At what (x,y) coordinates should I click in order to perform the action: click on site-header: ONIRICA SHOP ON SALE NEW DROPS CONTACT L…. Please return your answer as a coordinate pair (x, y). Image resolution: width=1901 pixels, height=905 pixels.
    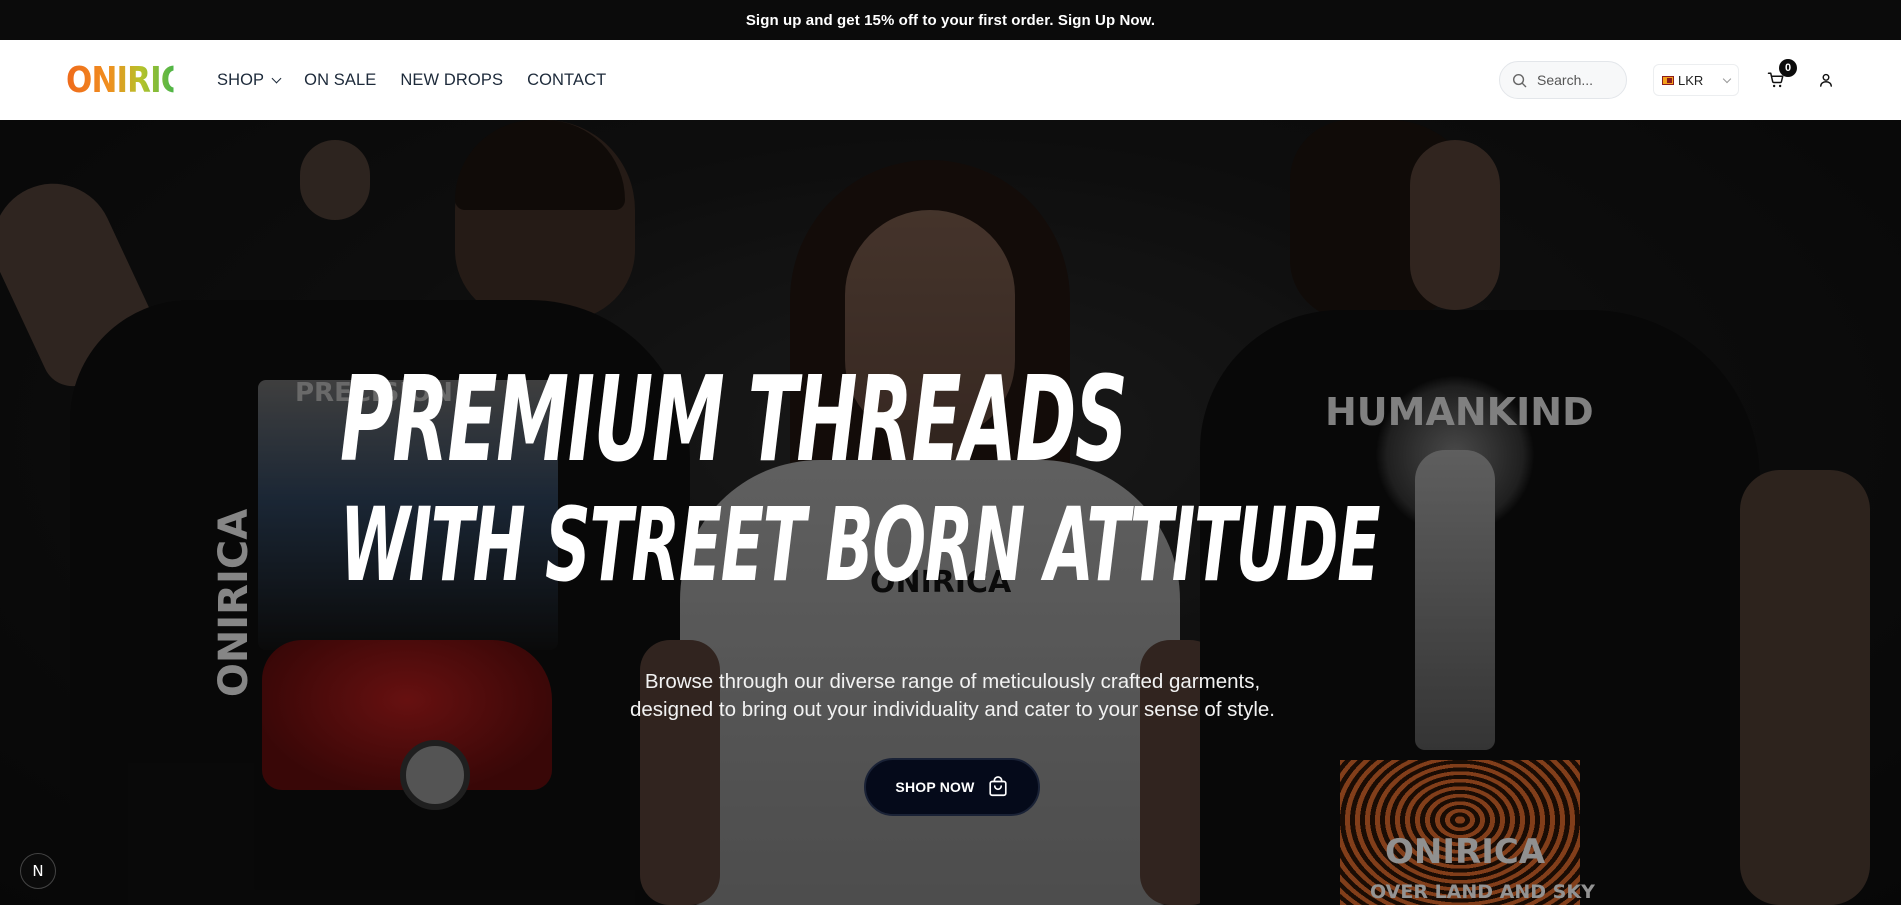
    Looking at the image, I should click on (950, 80).